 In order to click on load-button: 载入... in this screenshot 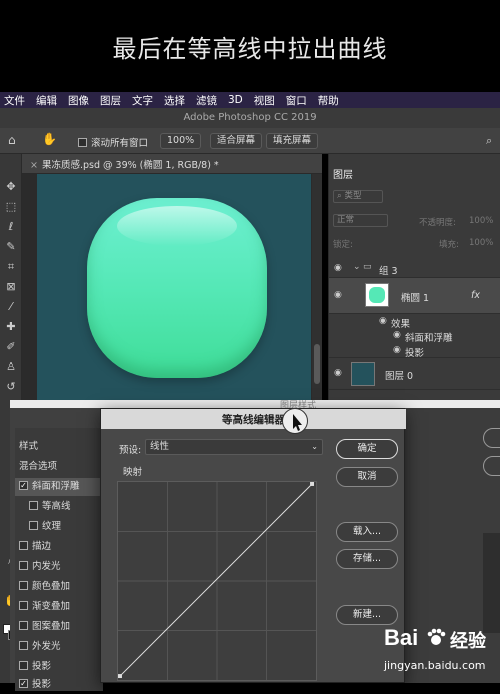, I will do `click(367, 532)`.